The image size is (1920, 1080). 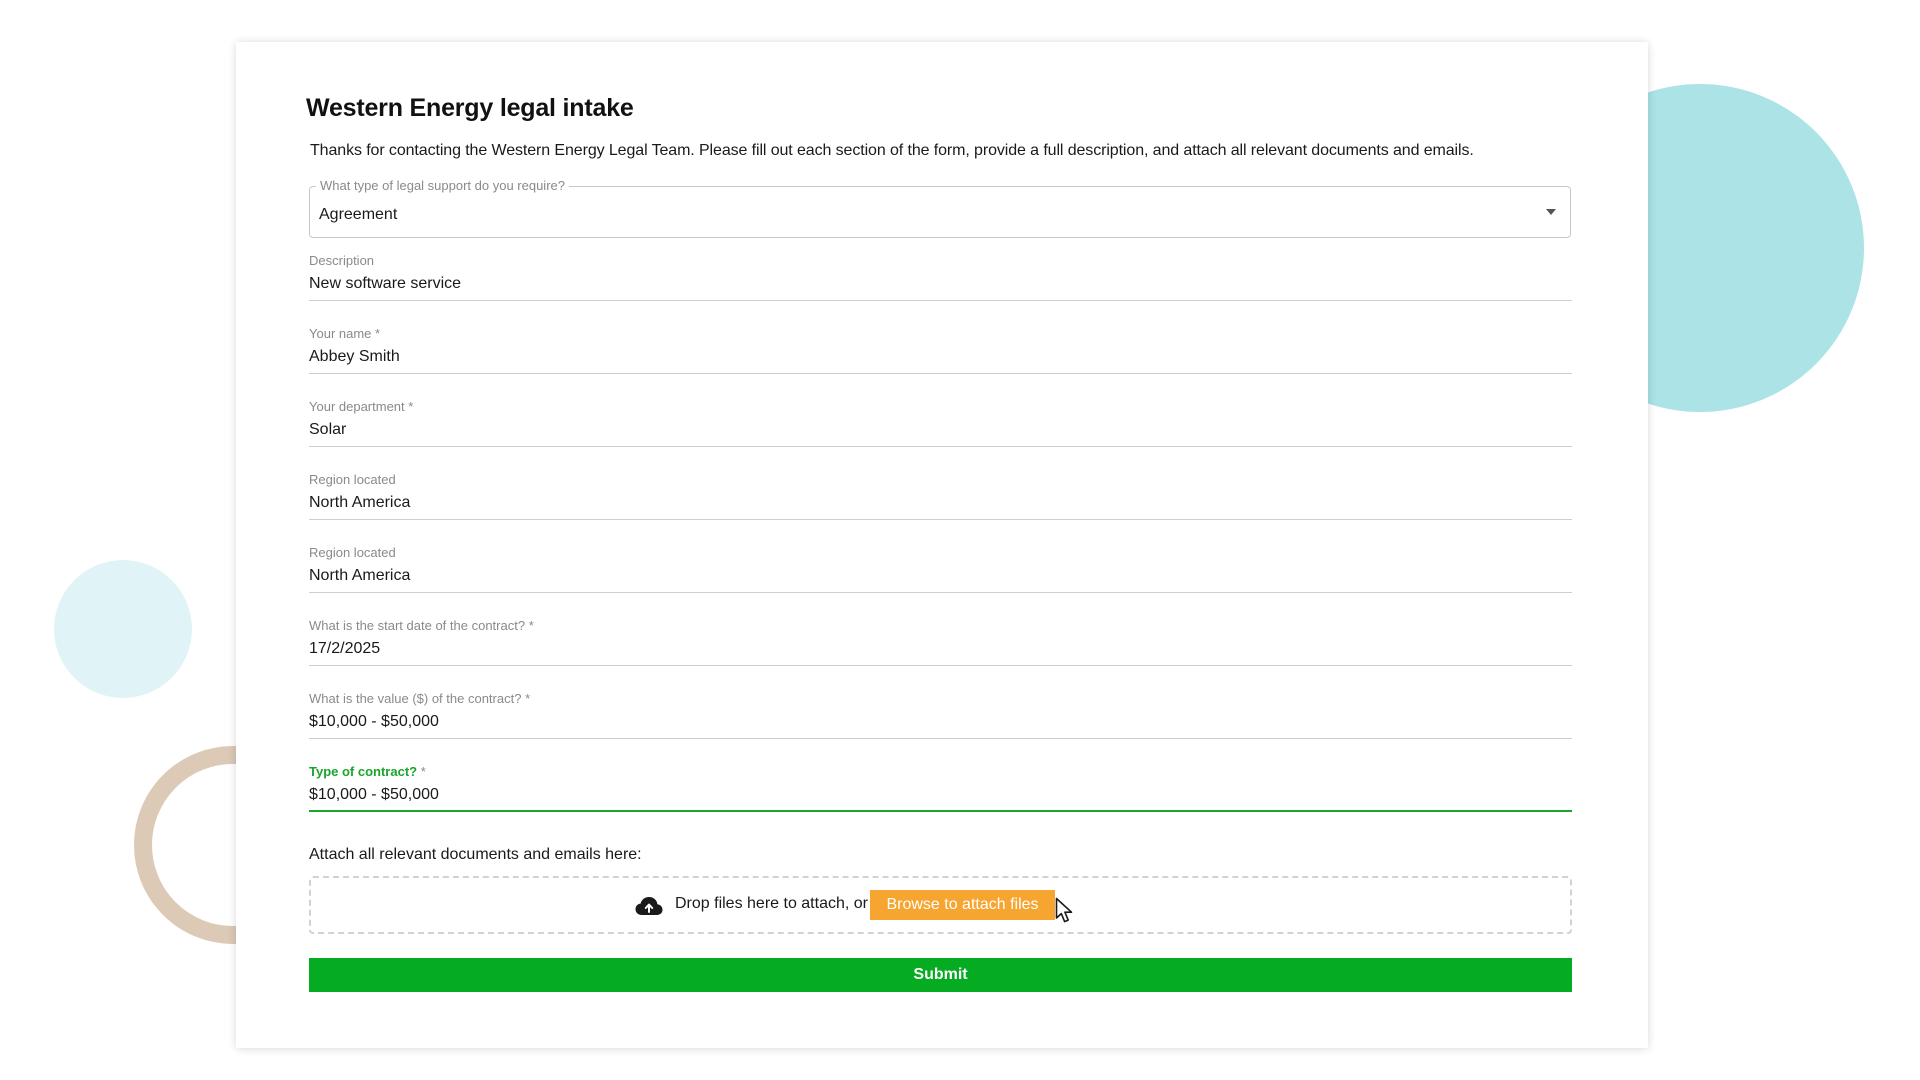 I want to click on field-label: Type of contract? *, so click(x=367, y=771).